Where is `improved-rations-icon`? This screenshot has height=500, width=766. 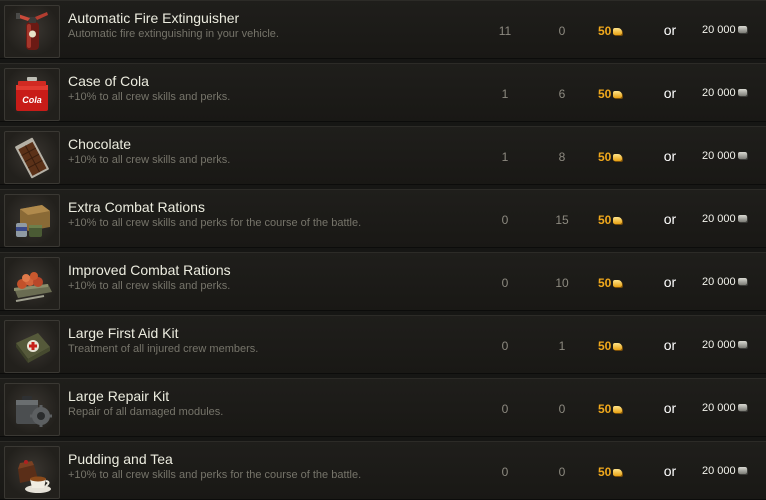 improved-rations-icon is located at coordinates (33, 287).